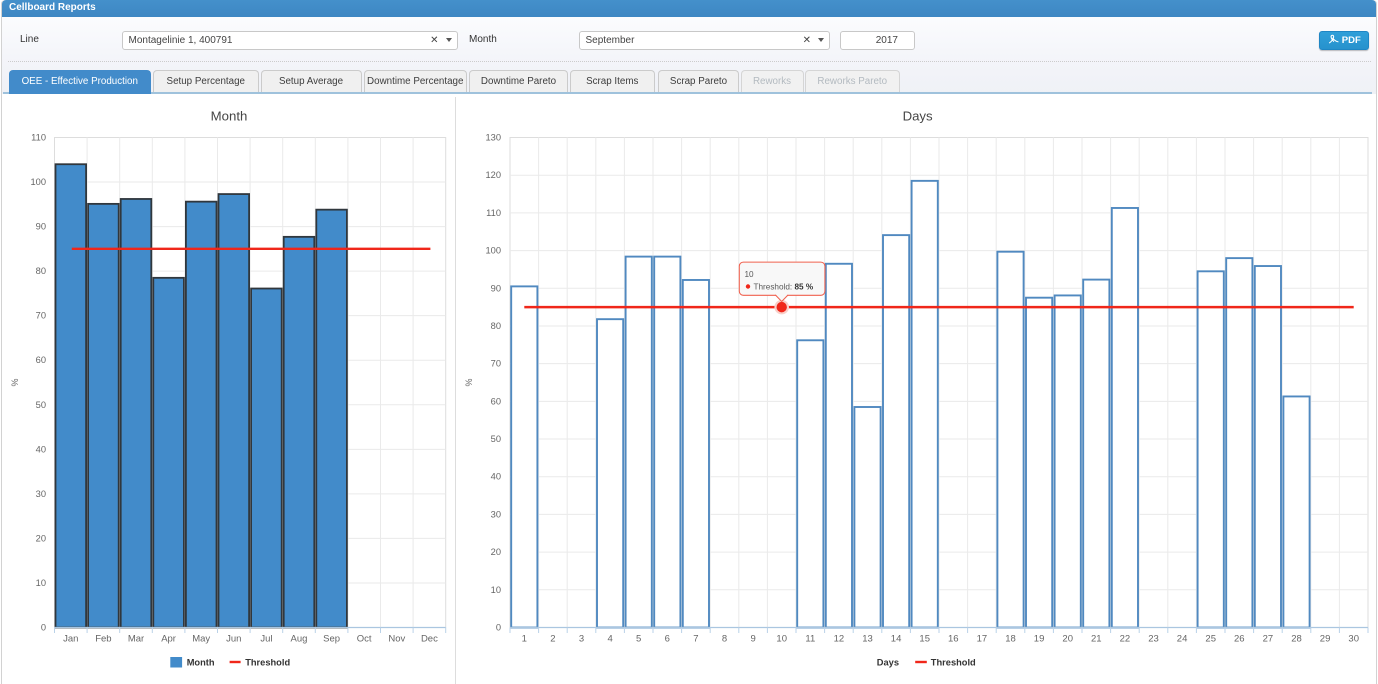  Describe the element at coordinates (168, 639) in the screenshot. I see `svg-text: Apr` at that location.